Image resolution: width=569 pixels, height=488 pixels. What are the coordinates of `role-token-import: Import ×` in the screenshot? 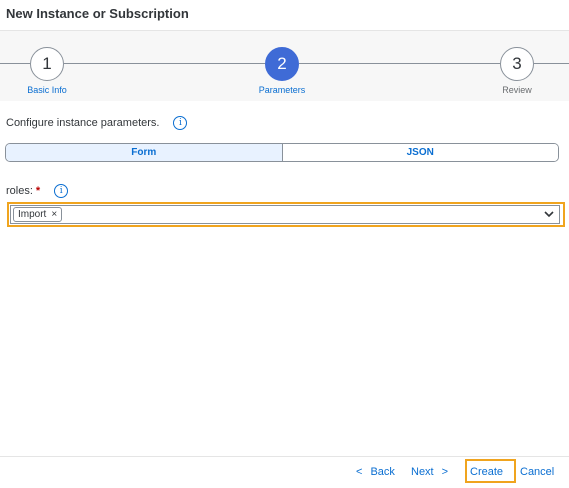 It's located at (38, 214).